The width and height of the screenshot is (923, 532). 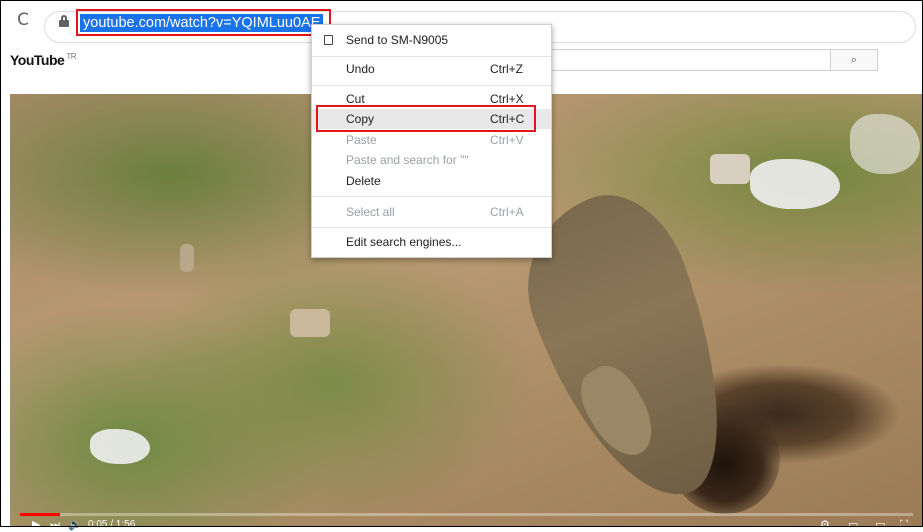 What do you see at coordinates (55, 525) in the screenshot?
I see `next-icon: ⏭` at bounding box center [55, 525].